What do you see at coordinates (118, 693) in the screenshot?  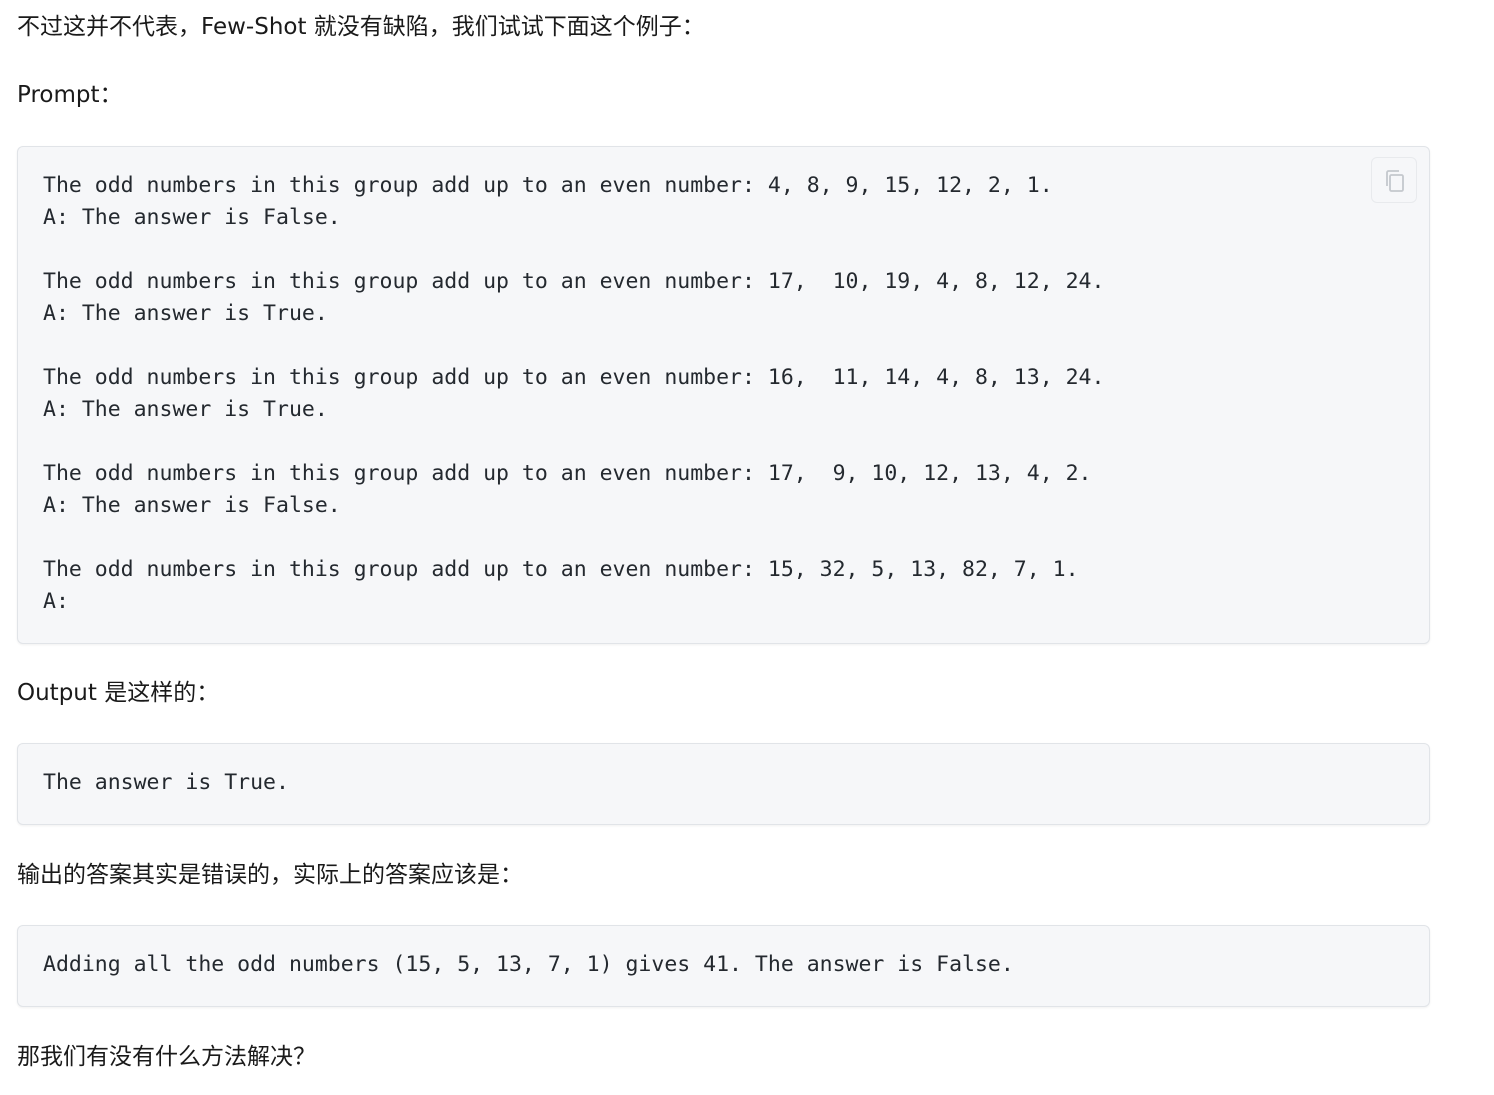 I see `output-label: Output 是这样的：` at bounding box center [118, 693].